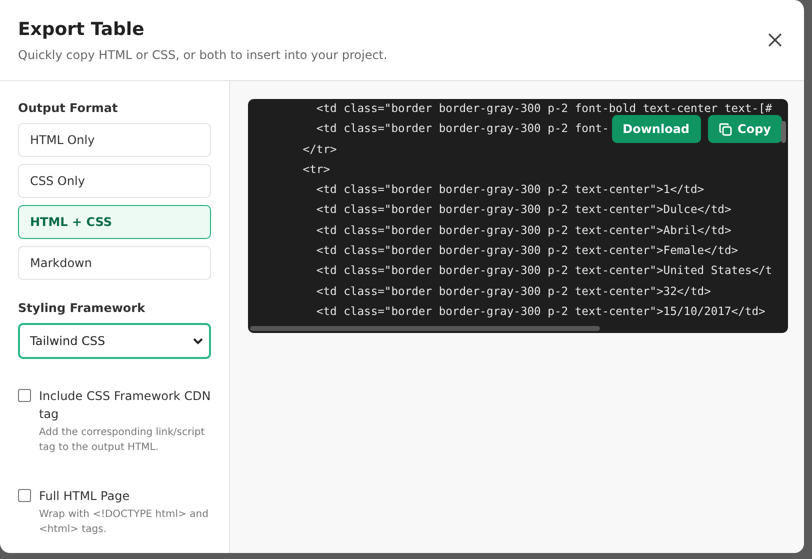  What do you see at coordinates (82, 308) in the screenshot?
I see `section-label: Styling Framework` at bounding box center [82, 308].